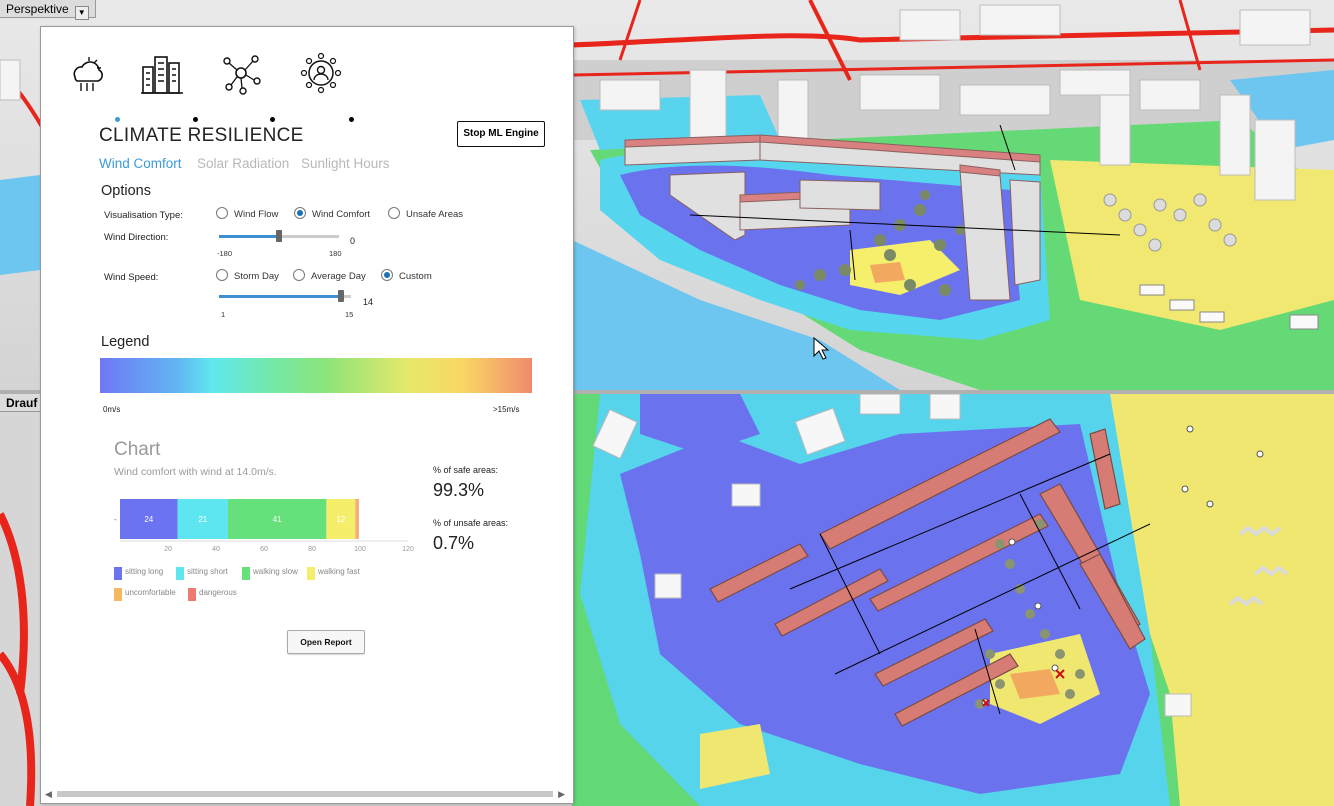  What do you see at coordinates (144, 571) in the screenshot?
I see `legend-label: sitting long` at bounding box center [144, 571].